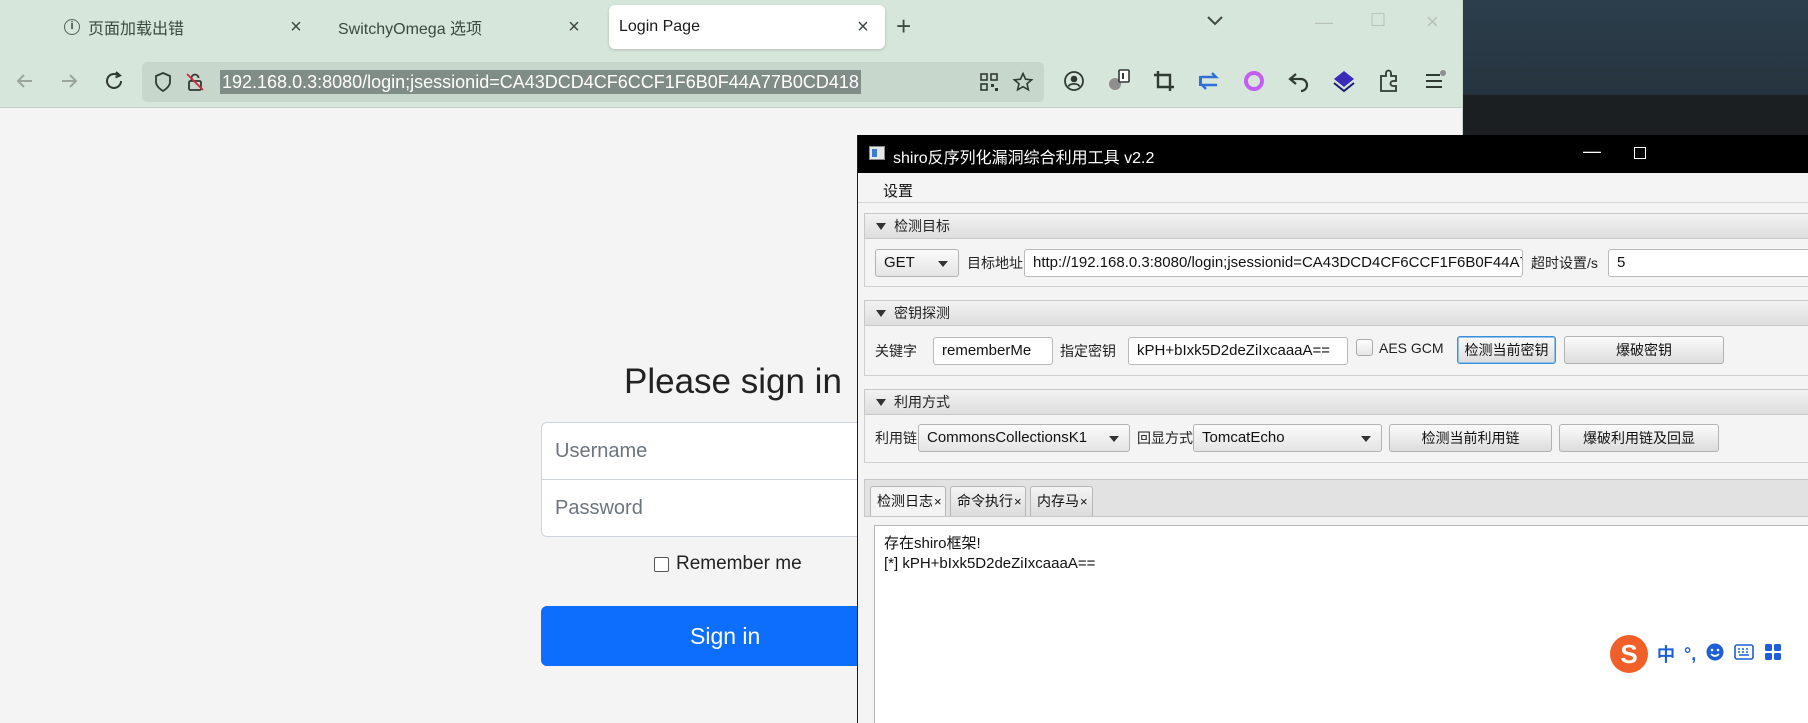  I want to click on toolbox-icon, so click(1773, 654).